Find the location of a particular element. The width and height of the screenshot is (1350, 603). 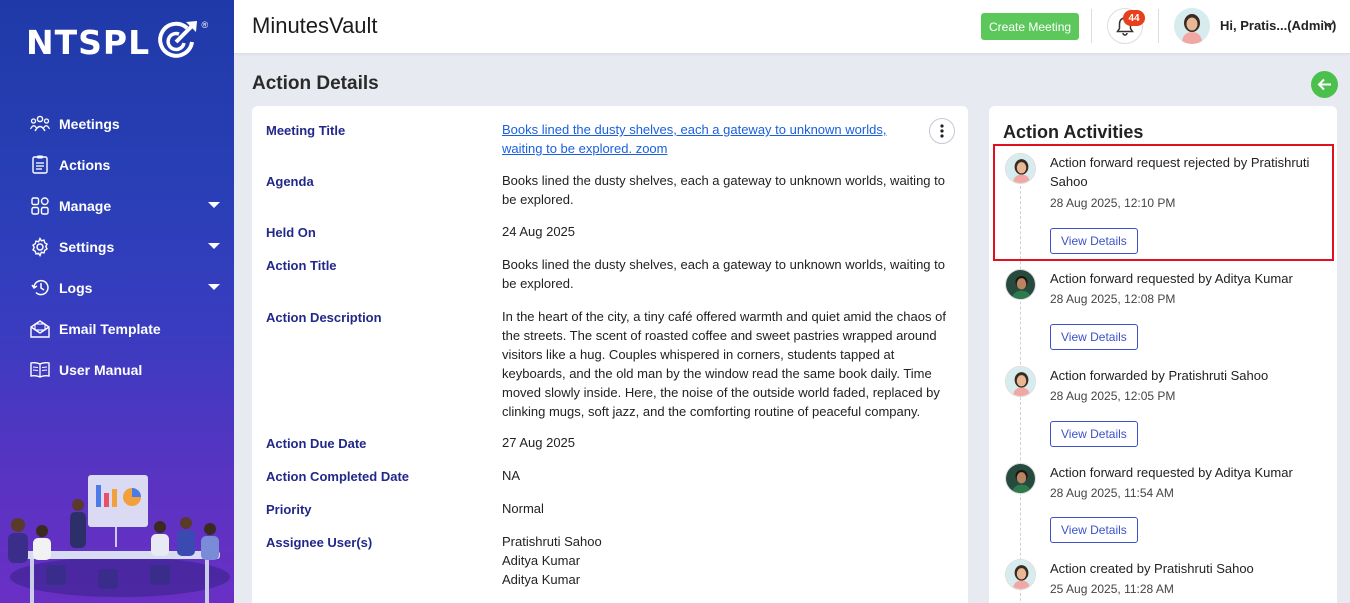

field-label: Action Title is located at coordinates (301, 265).